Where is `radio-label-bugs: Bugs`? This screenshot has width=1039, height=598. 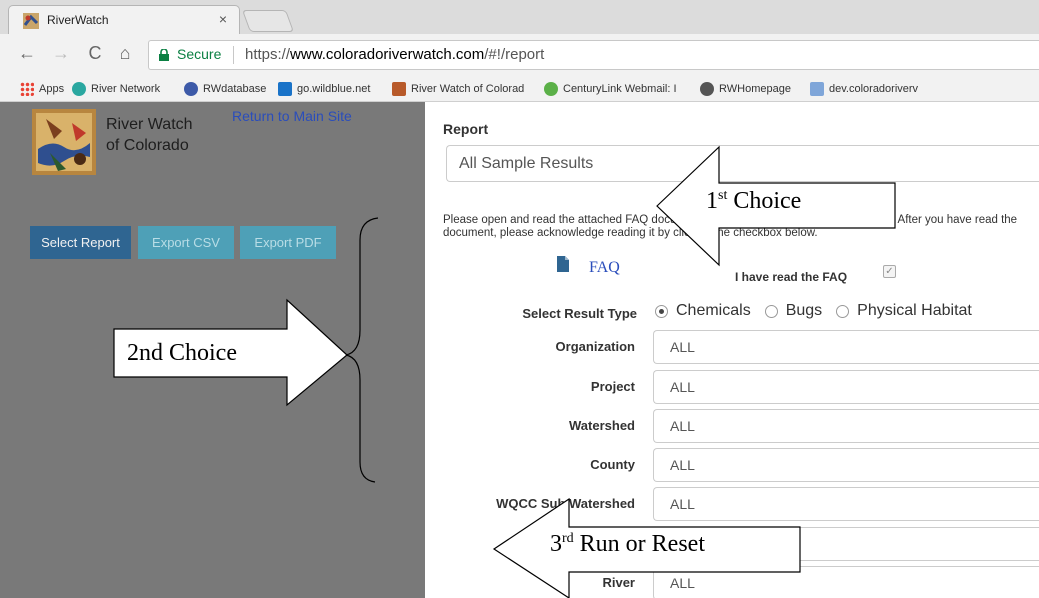
radio-label-bugs: Bugs is located at coordinates (804, 310).